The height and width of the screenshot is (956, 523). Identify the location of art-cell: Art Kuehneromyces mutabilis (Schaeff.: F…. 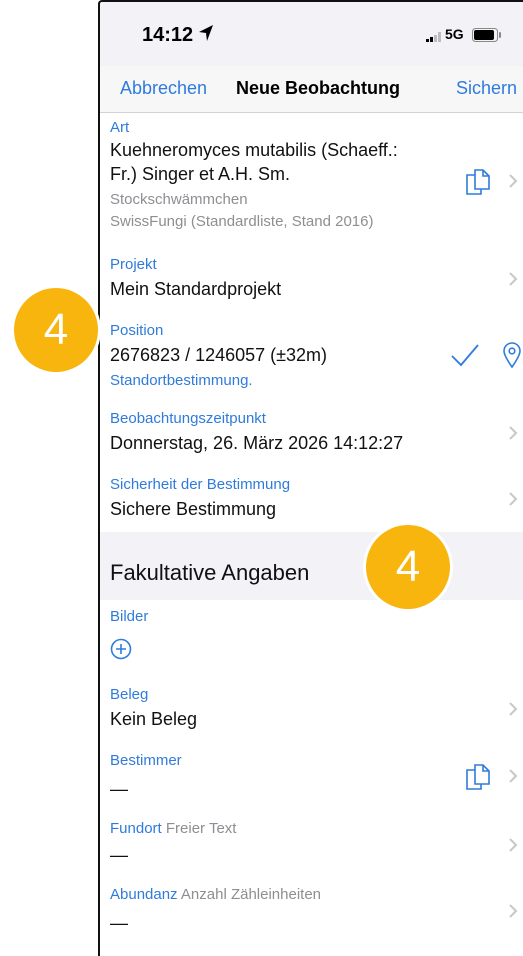
(311, 180).